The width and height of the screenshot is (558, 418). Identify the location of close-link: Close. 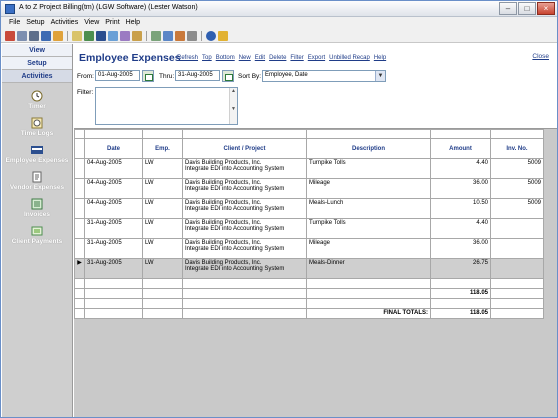
(540, 56).